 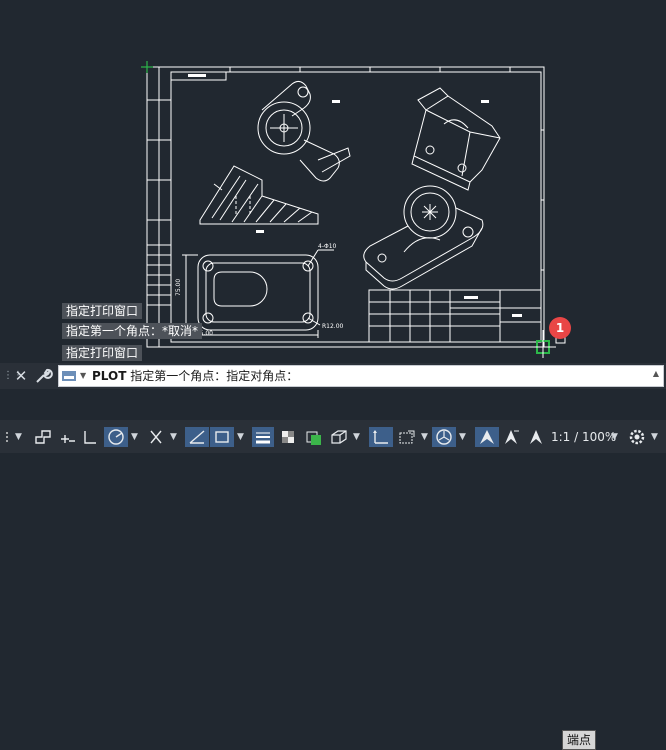 I want to click on dim-height-label: 75.00, so click(x=178, y=287).